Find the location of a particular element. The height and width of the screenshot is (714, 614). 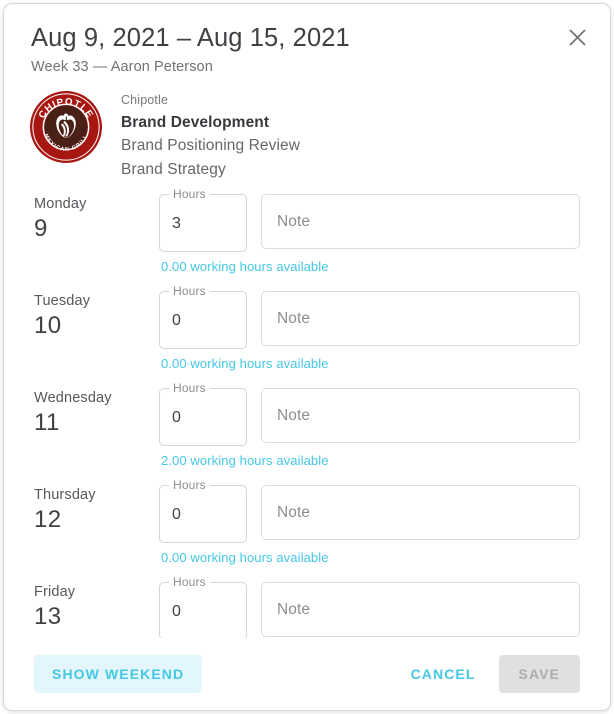

dialog-footer: SHOW WEEKEND CANCEL SAVE is located at coordinates (307, 674).